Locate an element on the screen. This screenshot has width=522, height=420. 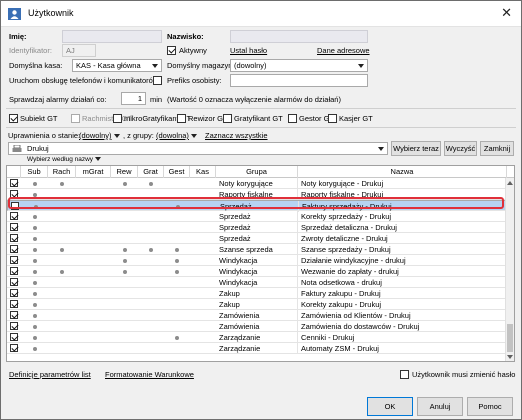
must-change-password-checkbox is located at coordinates (404, 374).